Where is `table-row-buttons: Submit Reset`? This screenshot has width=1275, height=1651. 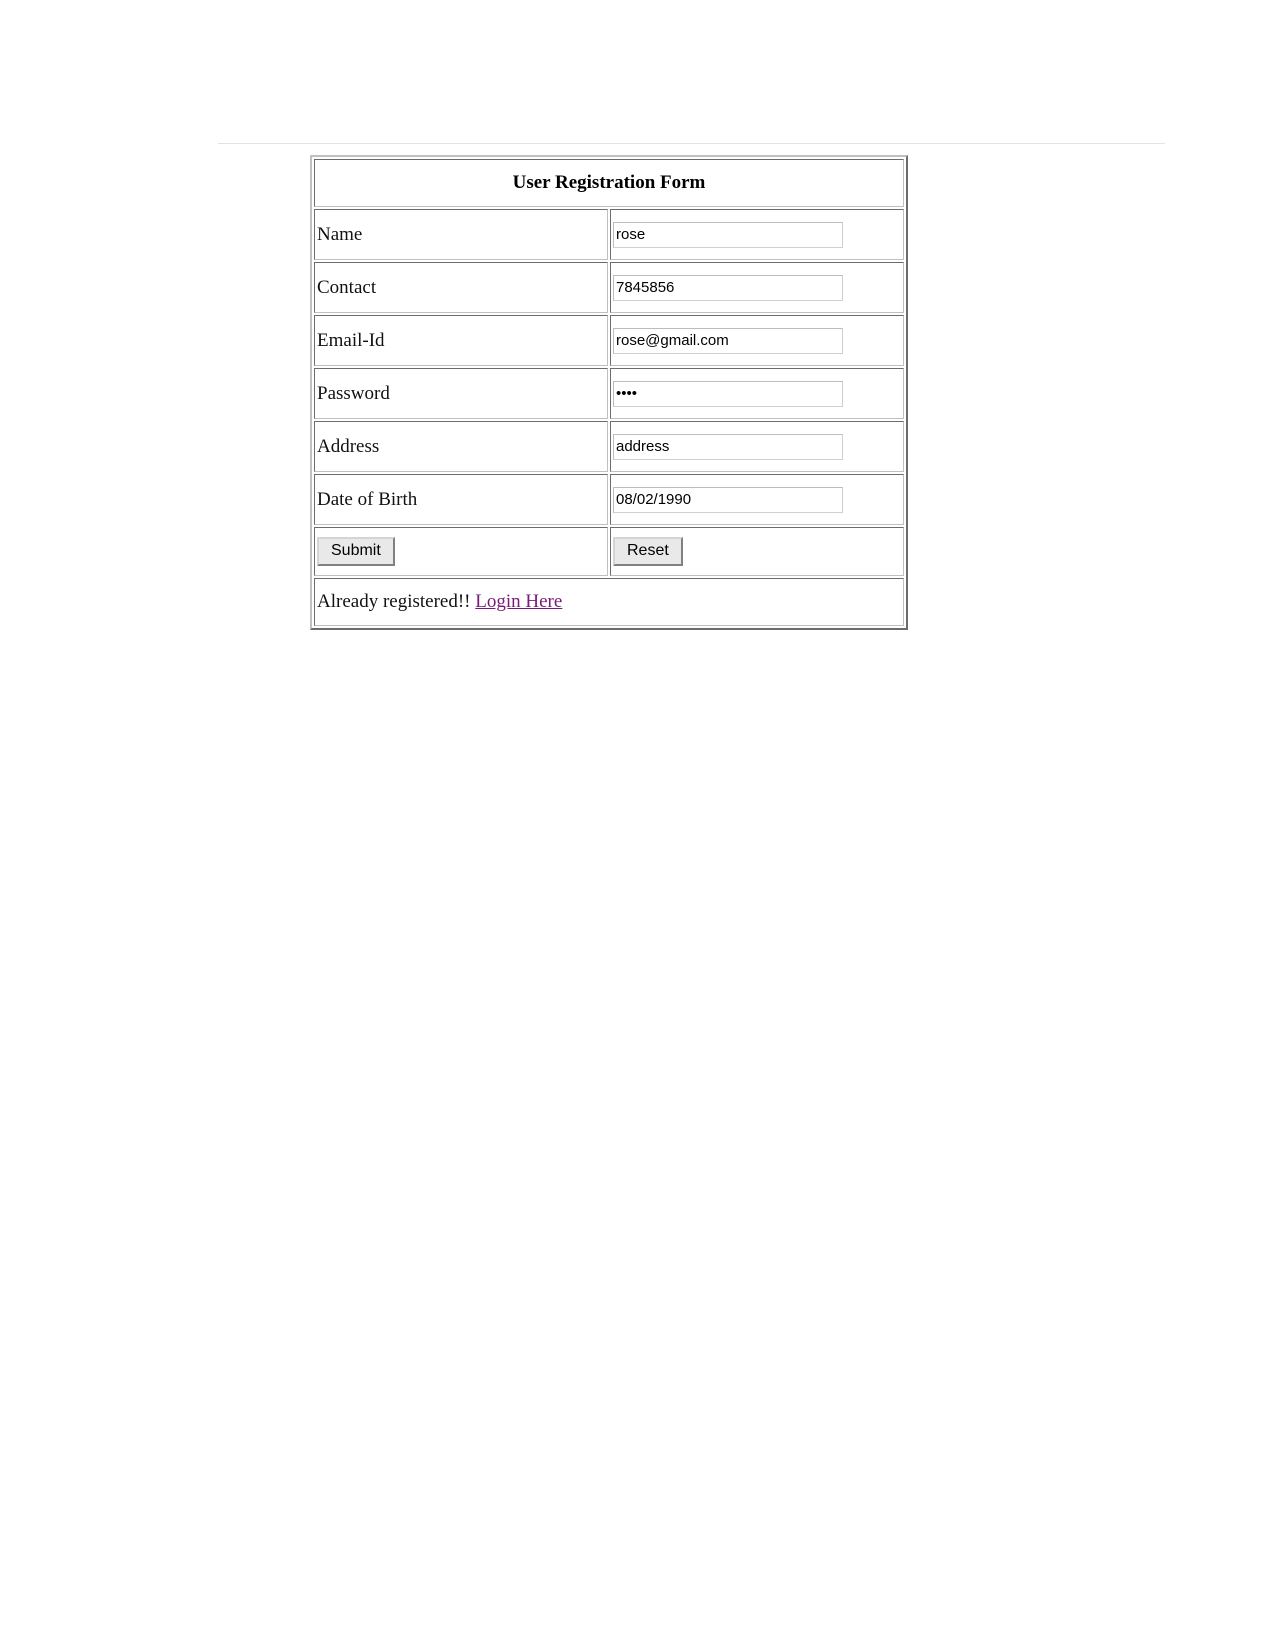 table-row-buttons: Submit Reset is located at coordinates (609, 551).